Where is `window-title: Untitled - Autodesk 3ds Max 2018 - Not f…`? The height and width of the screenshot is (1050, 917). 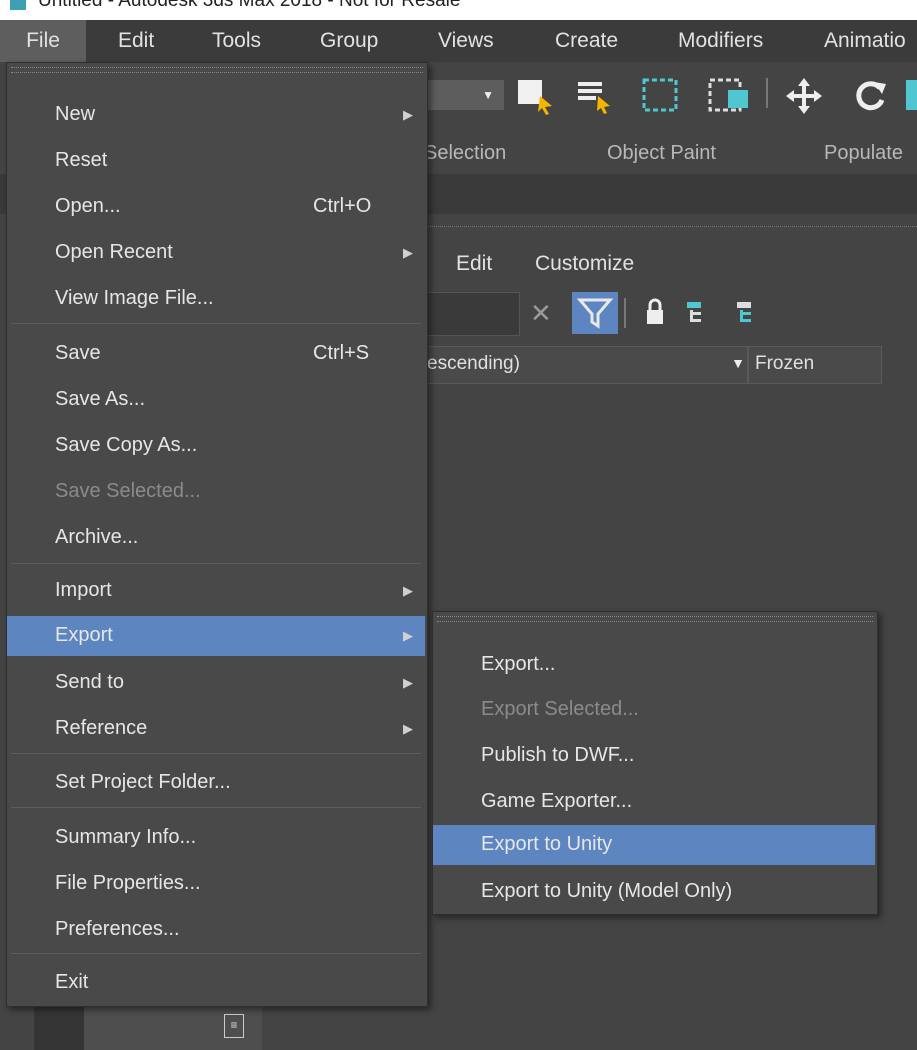
window-title: Untitled - Autodesk 3ds Max 2018 - Not f… is located at coordinates (249, 5).